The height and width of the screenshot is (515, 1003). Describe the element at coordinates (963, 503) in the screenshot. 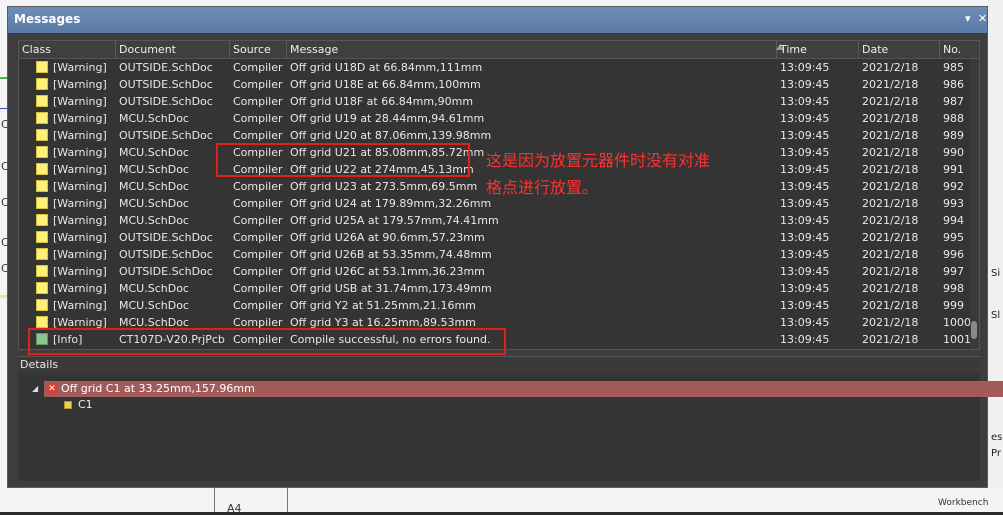

I see `background-text: Workbench` at that location.